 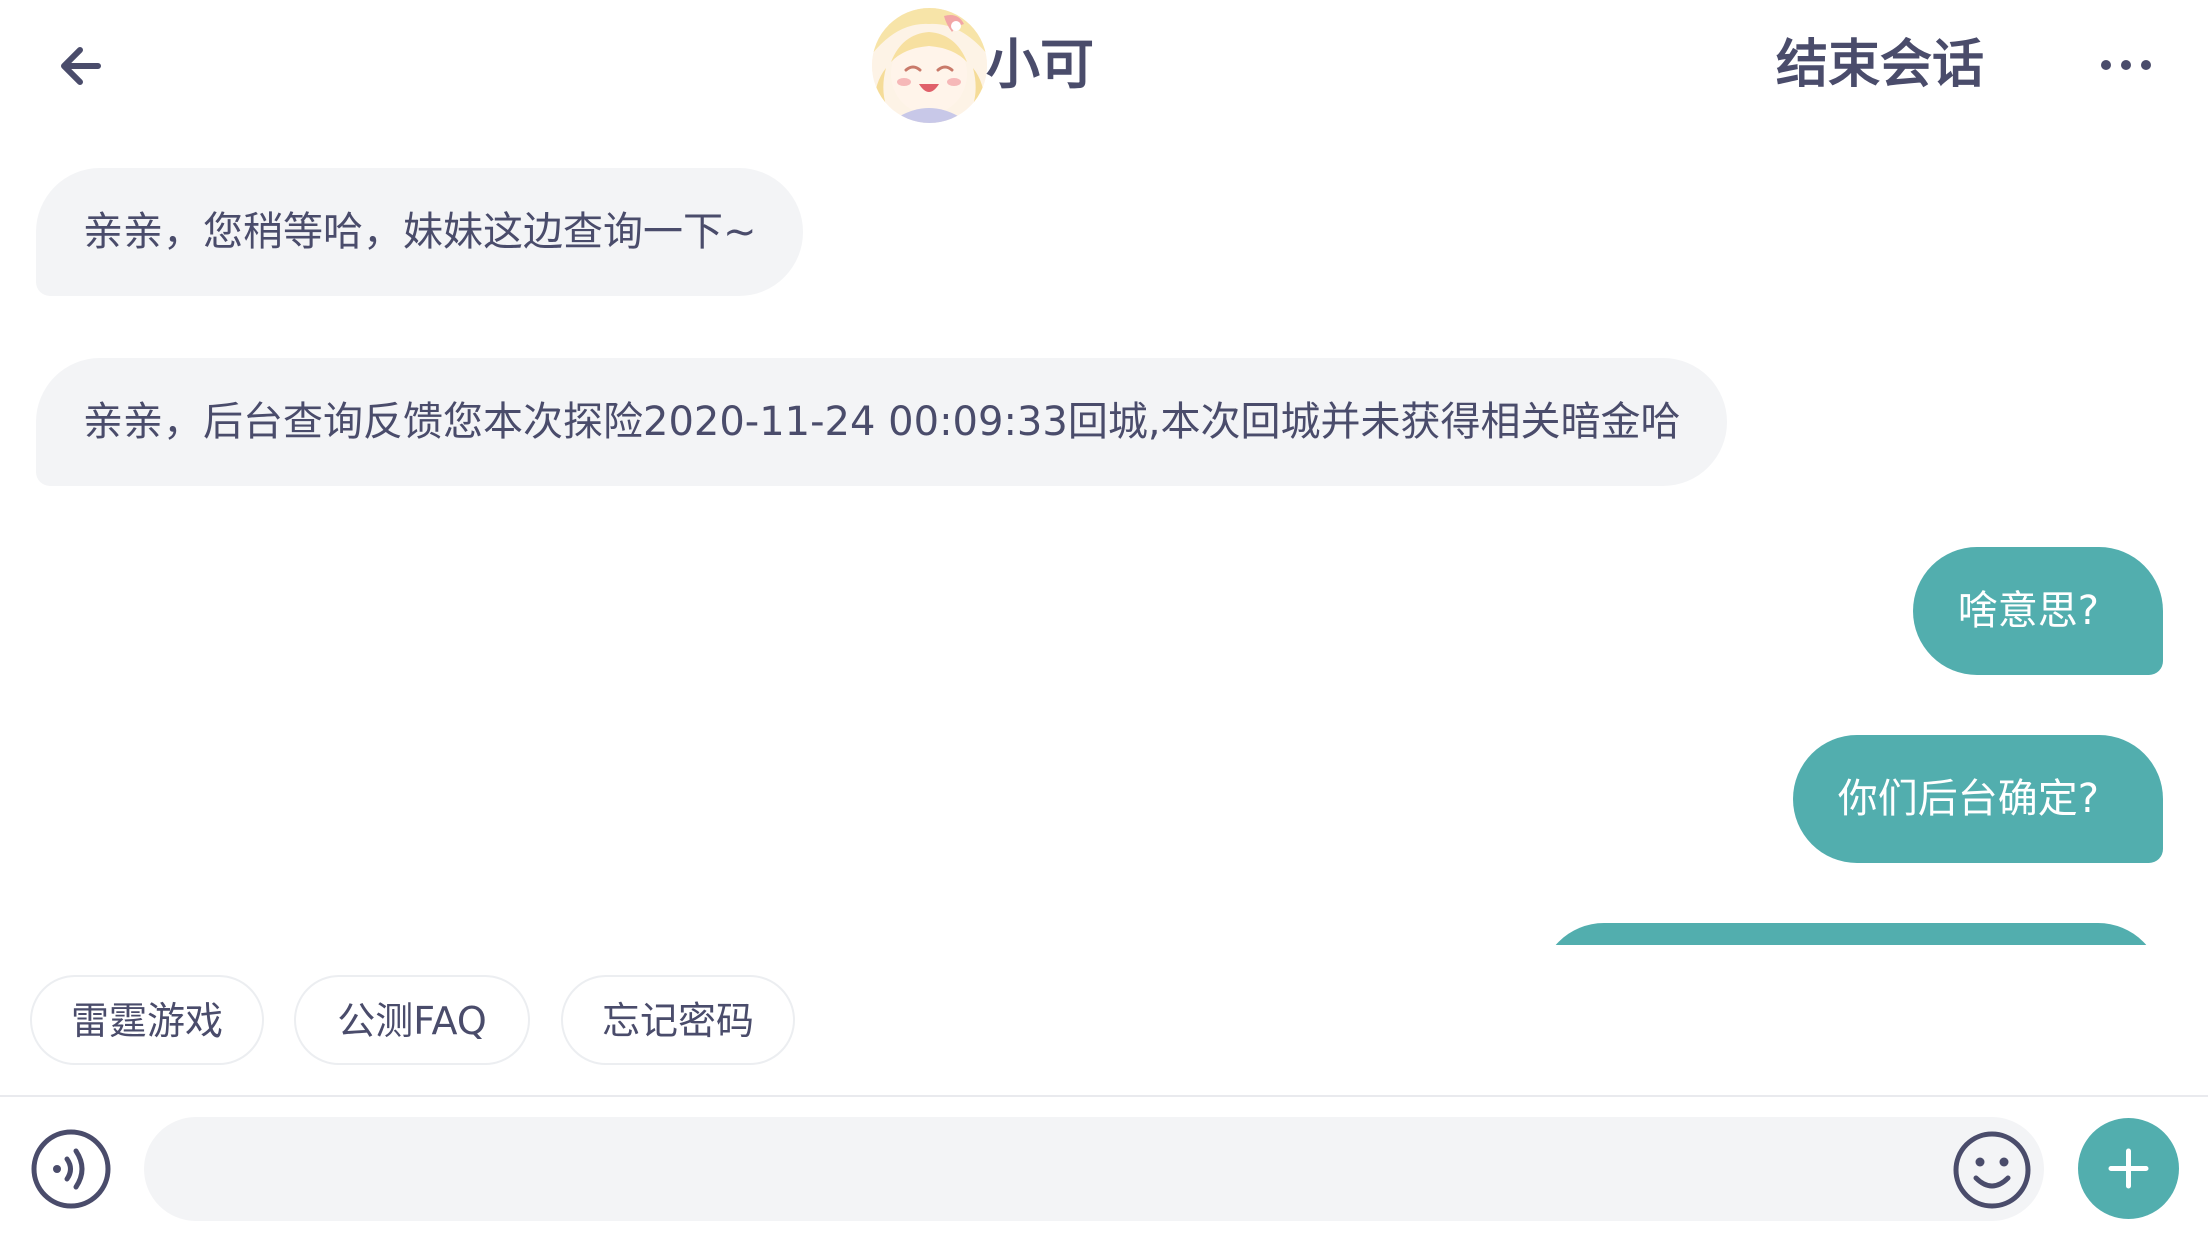 I want to click on plus-icon, so click(x=2128, y=1168).